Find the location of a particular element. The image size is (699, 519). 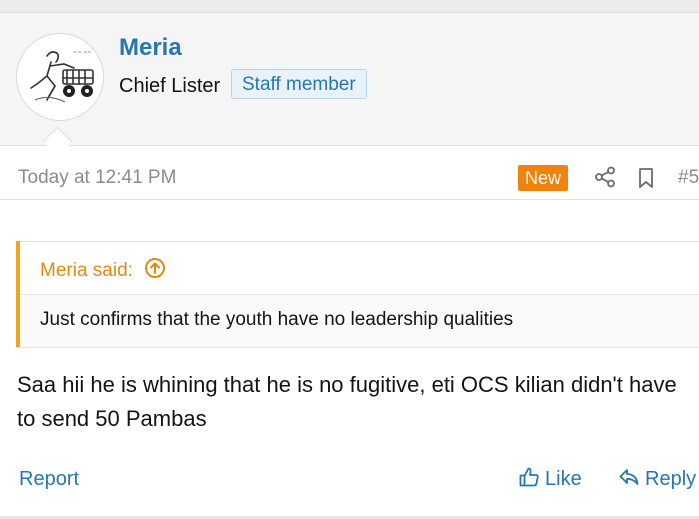

like-button: Like is located at coordinates (550, 479).